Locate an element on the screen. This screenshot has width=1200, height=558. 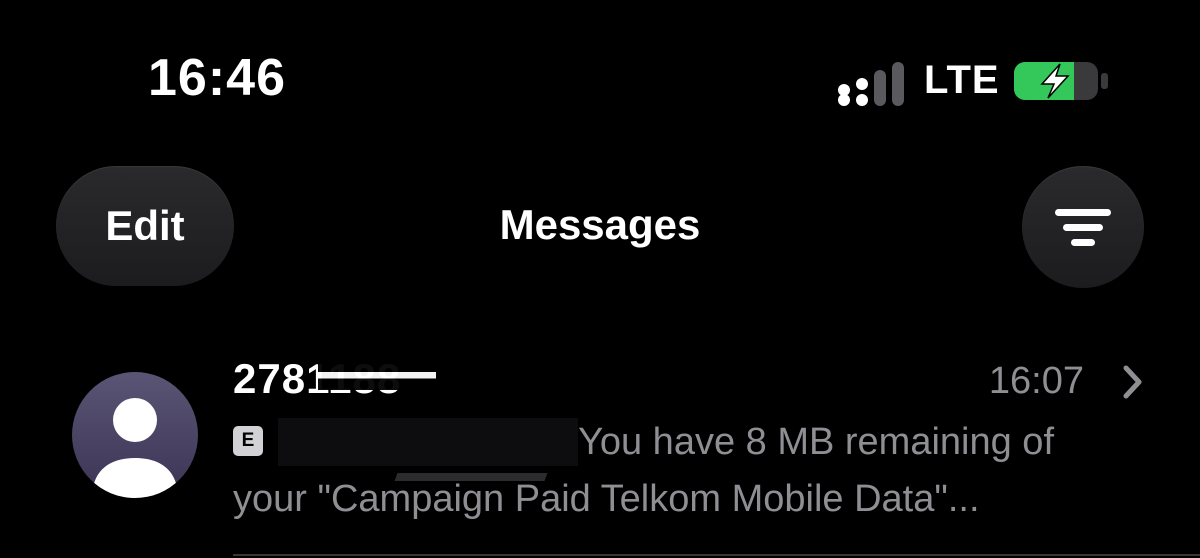
filter-button is located at coordinates (1083, 227).